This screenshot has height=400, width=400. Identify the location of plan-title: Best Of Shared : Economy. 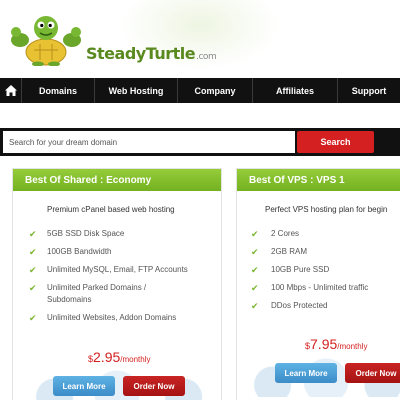
(117, 180).